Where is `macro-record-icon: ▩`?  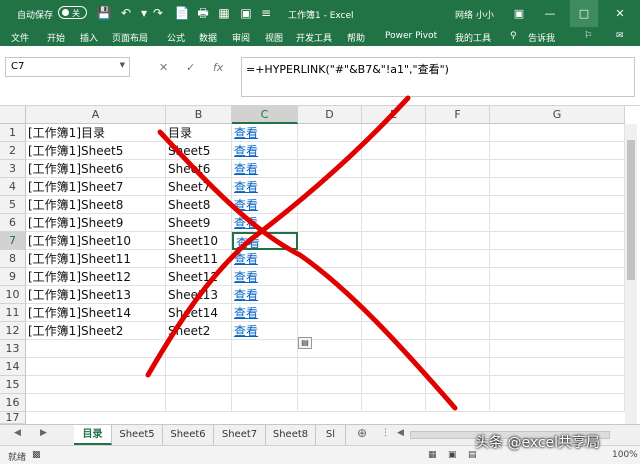 macro-record-icon: ▩ is located at coordinates (36, 455).